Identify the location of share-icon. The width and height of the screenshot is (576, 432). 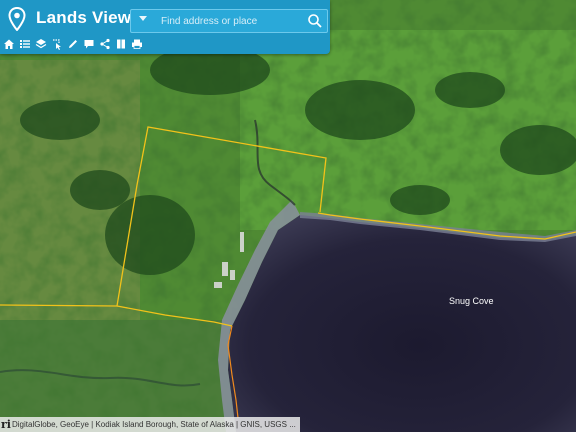
(105, 44).